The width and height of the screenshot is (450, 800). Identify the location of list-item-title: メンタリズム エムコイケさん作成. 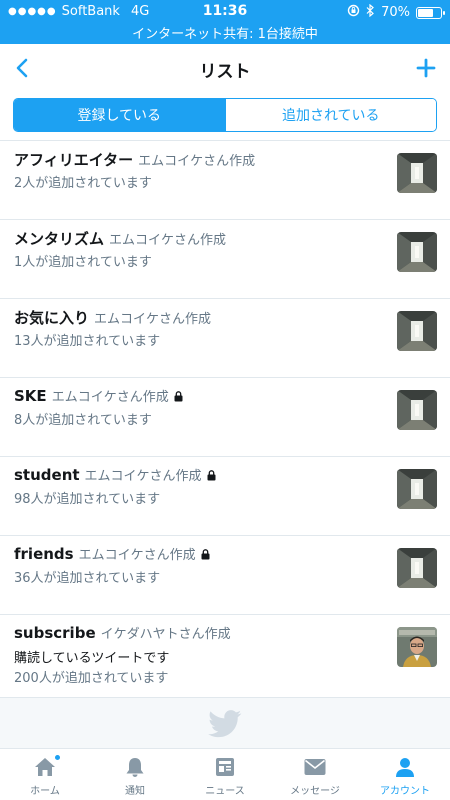
(120, 238).